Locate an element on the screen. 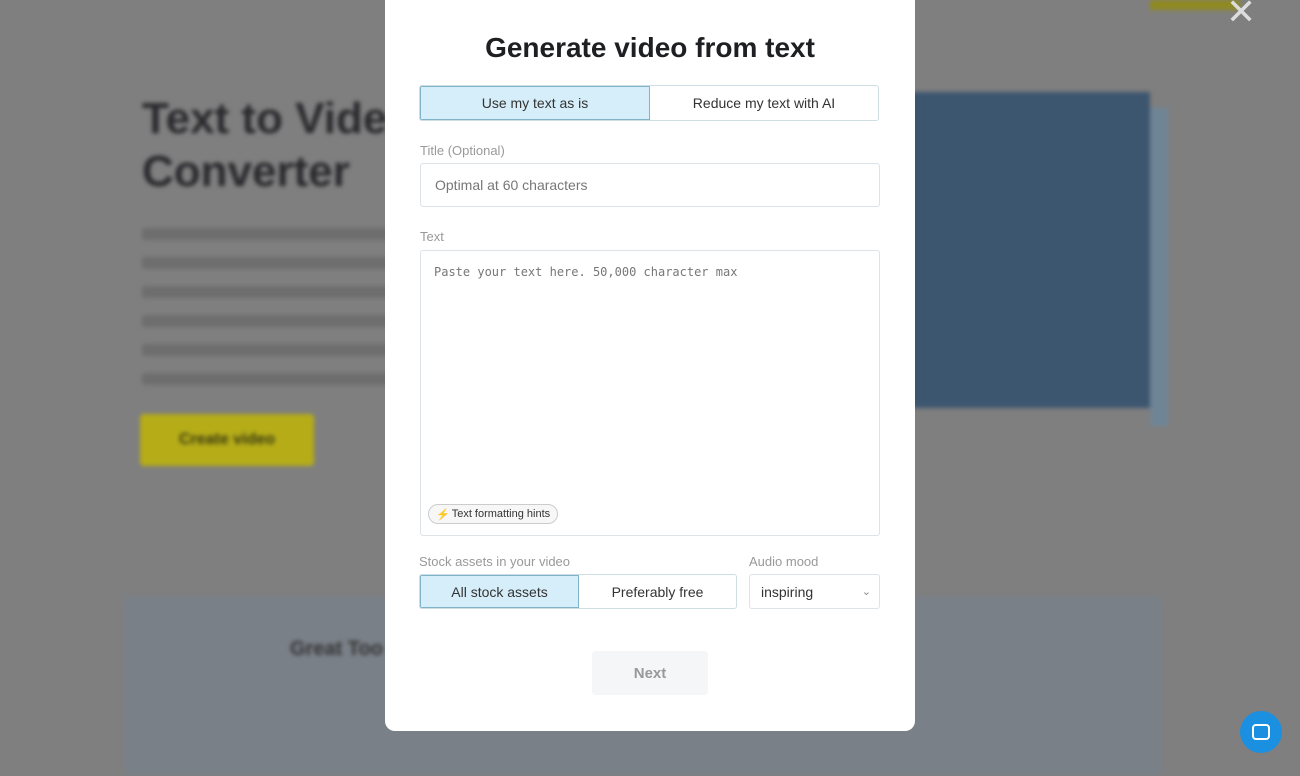 This screenshot has height=776, width=1300. option-all-stock: All stock assets is located at coordinates (499, 591).